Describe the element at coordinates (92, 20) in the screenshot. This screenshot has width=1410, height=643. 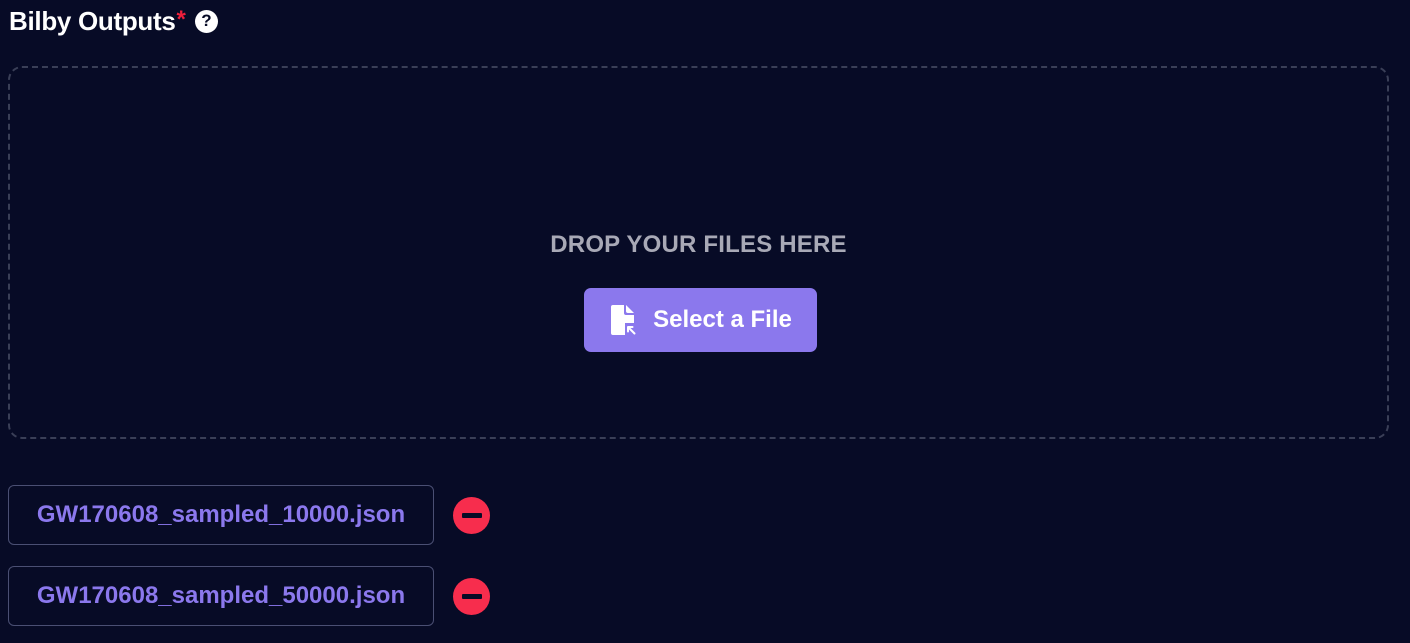
I see `field-label: Bilby Outputs` at that location.